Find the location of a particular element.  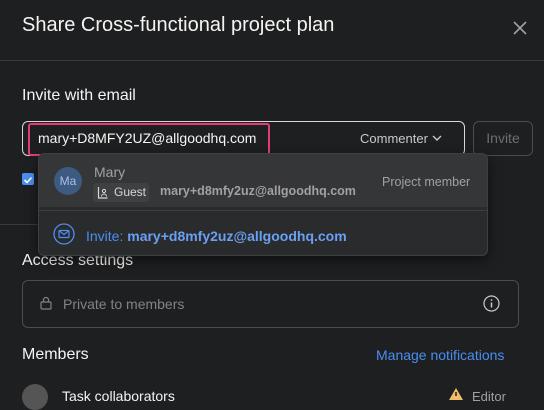

chevron-down-icon is located at coordinates (437, 138).